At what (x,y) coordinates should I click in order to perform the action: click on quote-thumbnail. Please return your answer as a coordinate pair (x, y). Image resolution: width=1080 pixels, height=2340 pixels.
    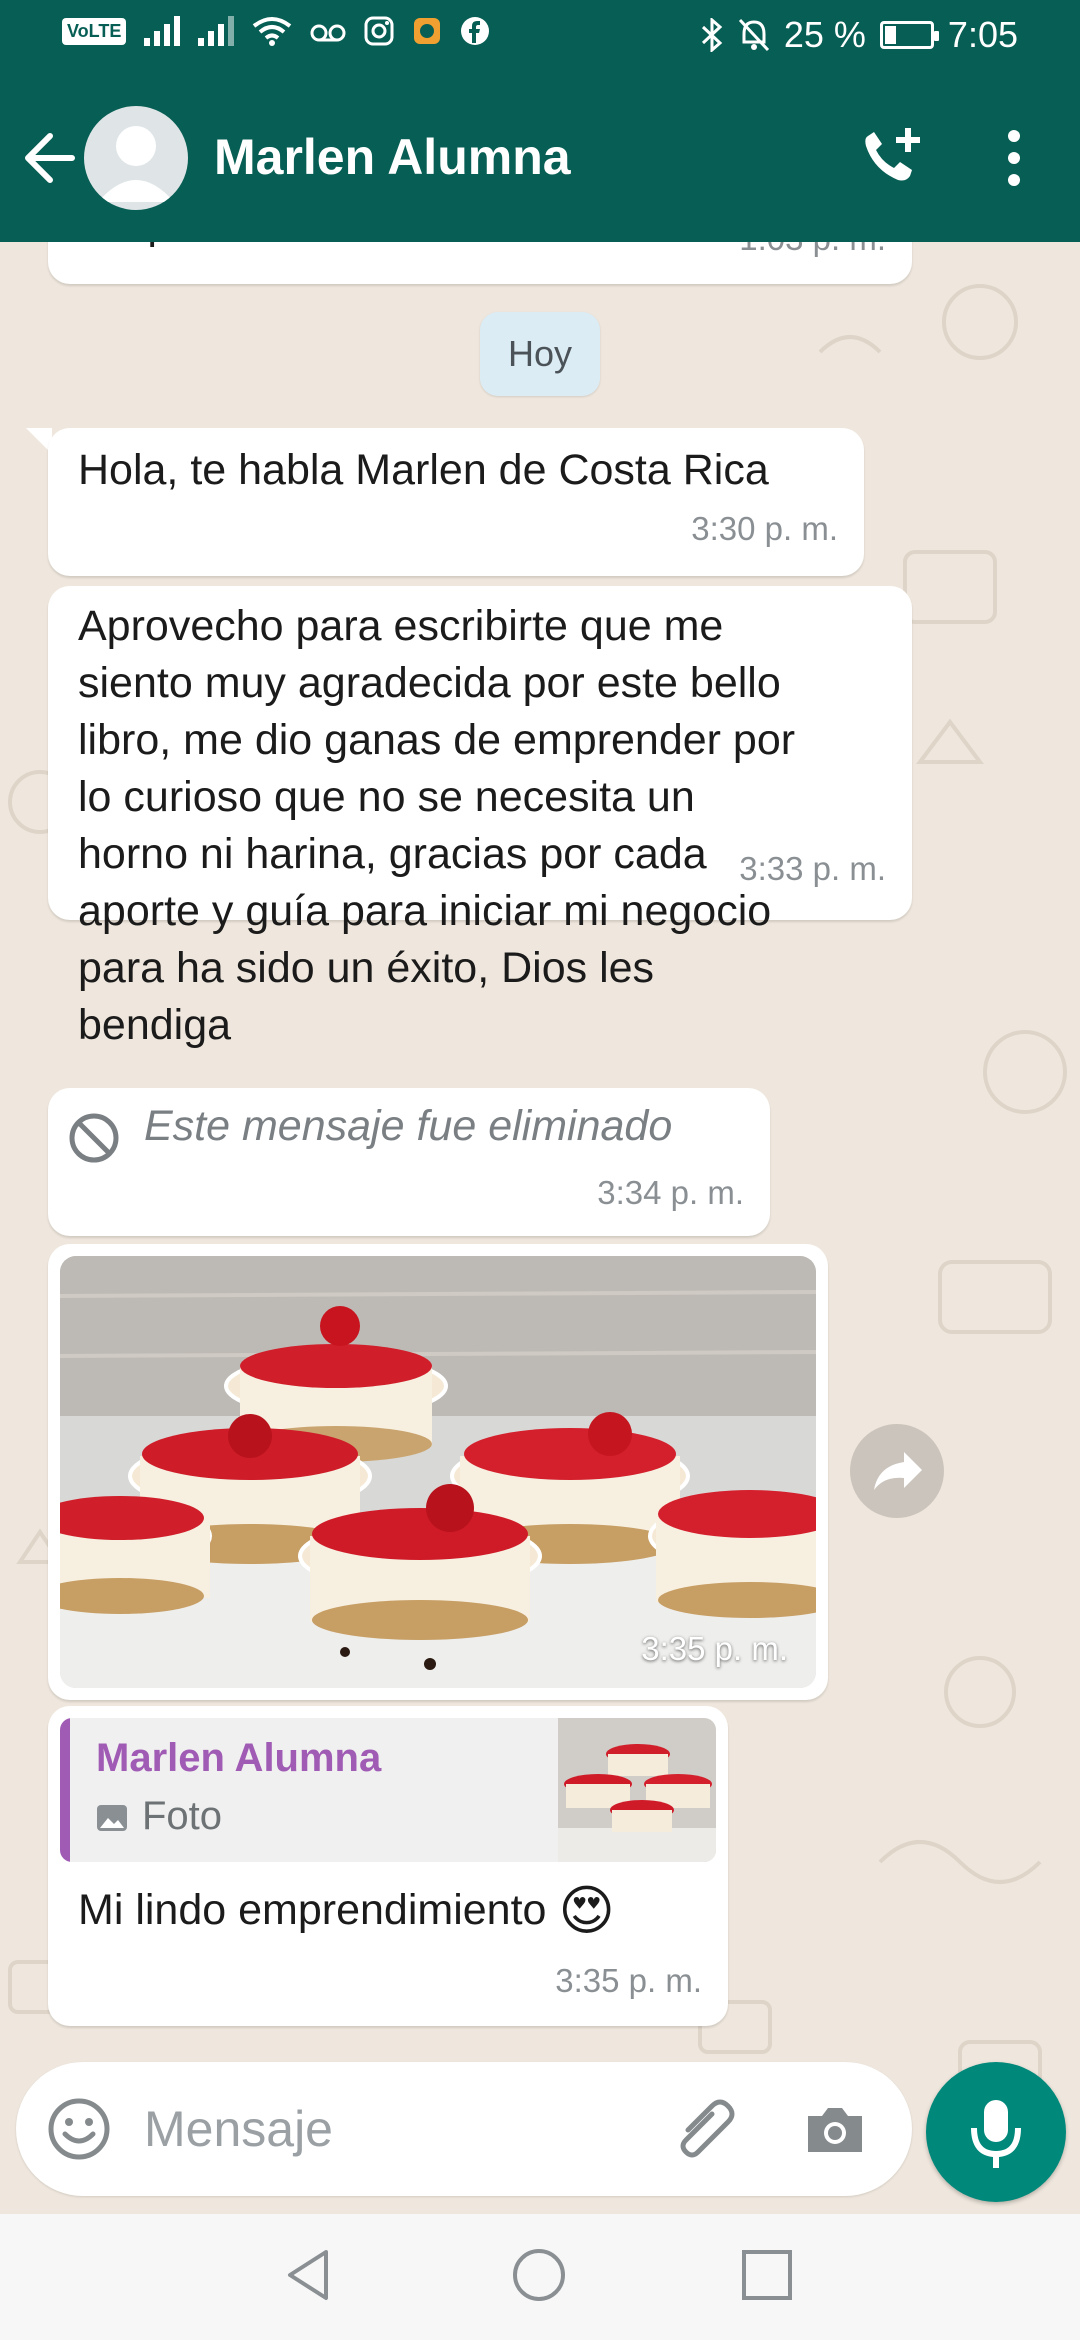
    Looking at the image, I should click on (637, 1790).